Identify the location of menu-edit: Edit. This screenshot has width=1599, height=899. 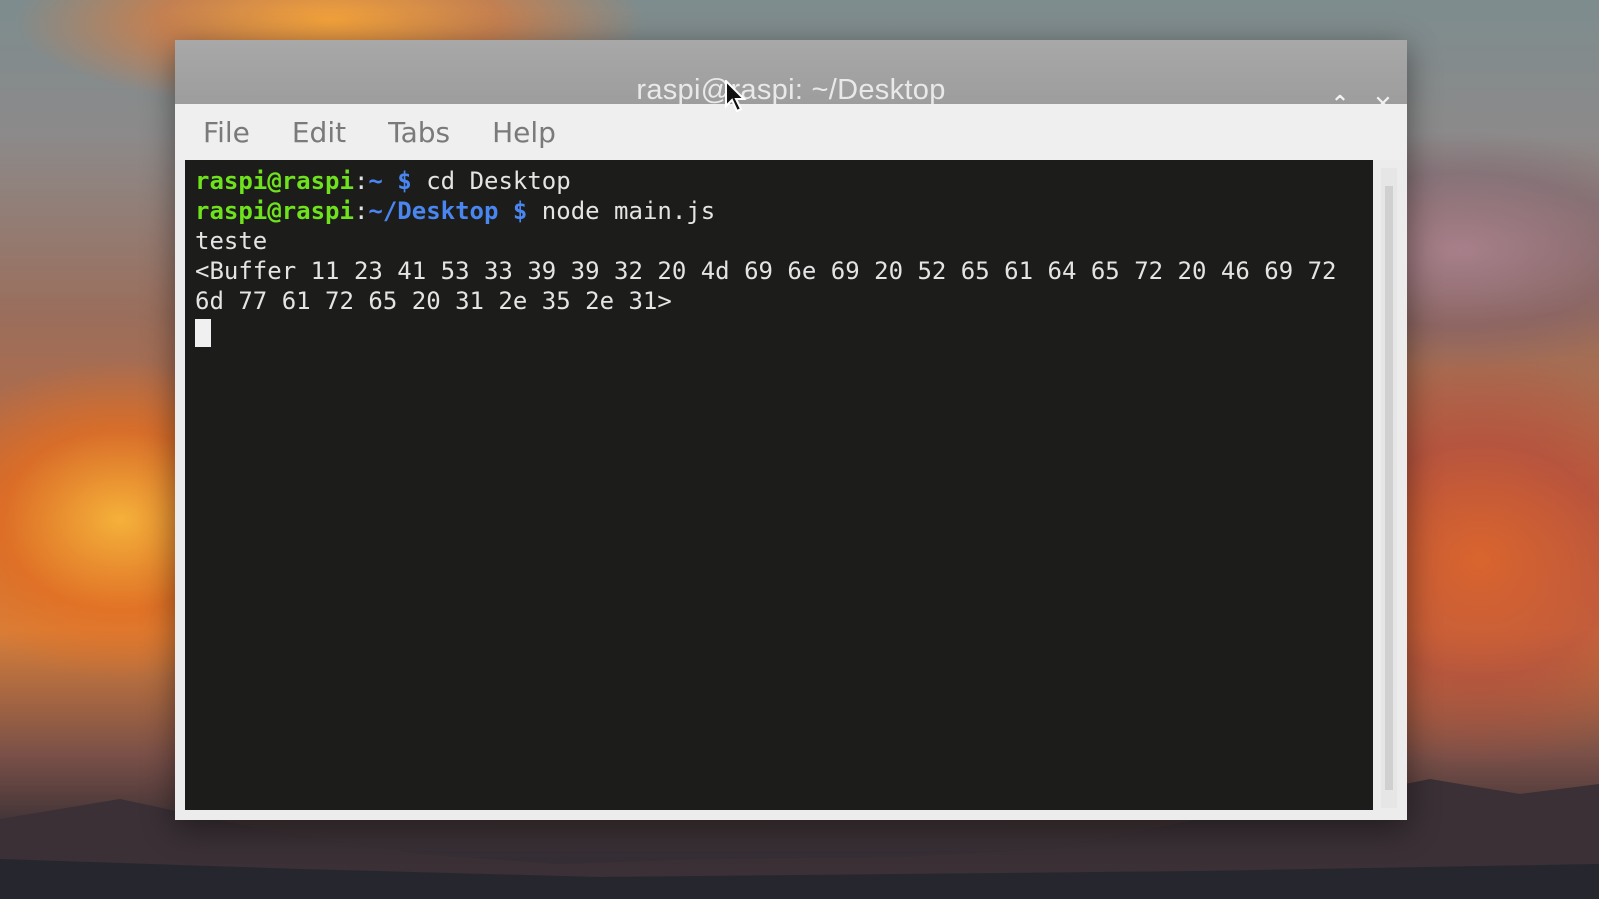
(319, 132).